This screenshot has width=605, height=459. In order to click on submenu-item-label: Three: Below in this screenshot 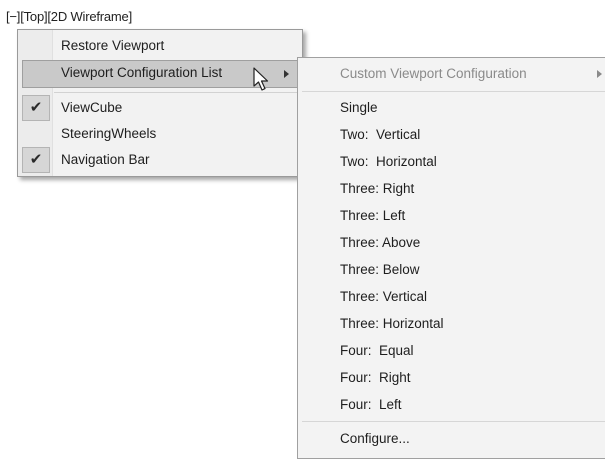, I will do `click(380, 269)`.